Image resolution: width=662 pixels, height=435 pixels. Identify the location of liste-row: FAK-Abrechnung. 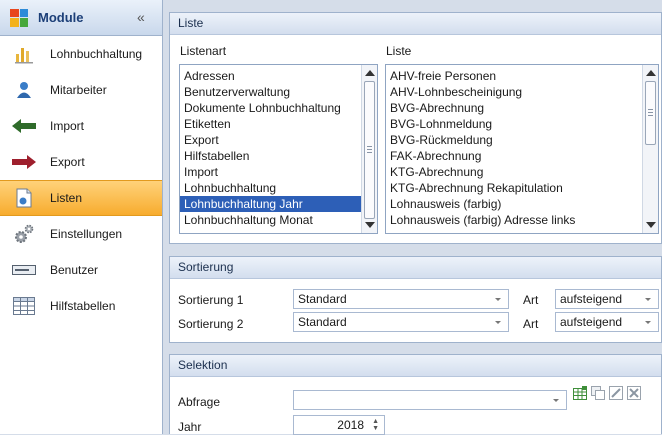
(522, 156).